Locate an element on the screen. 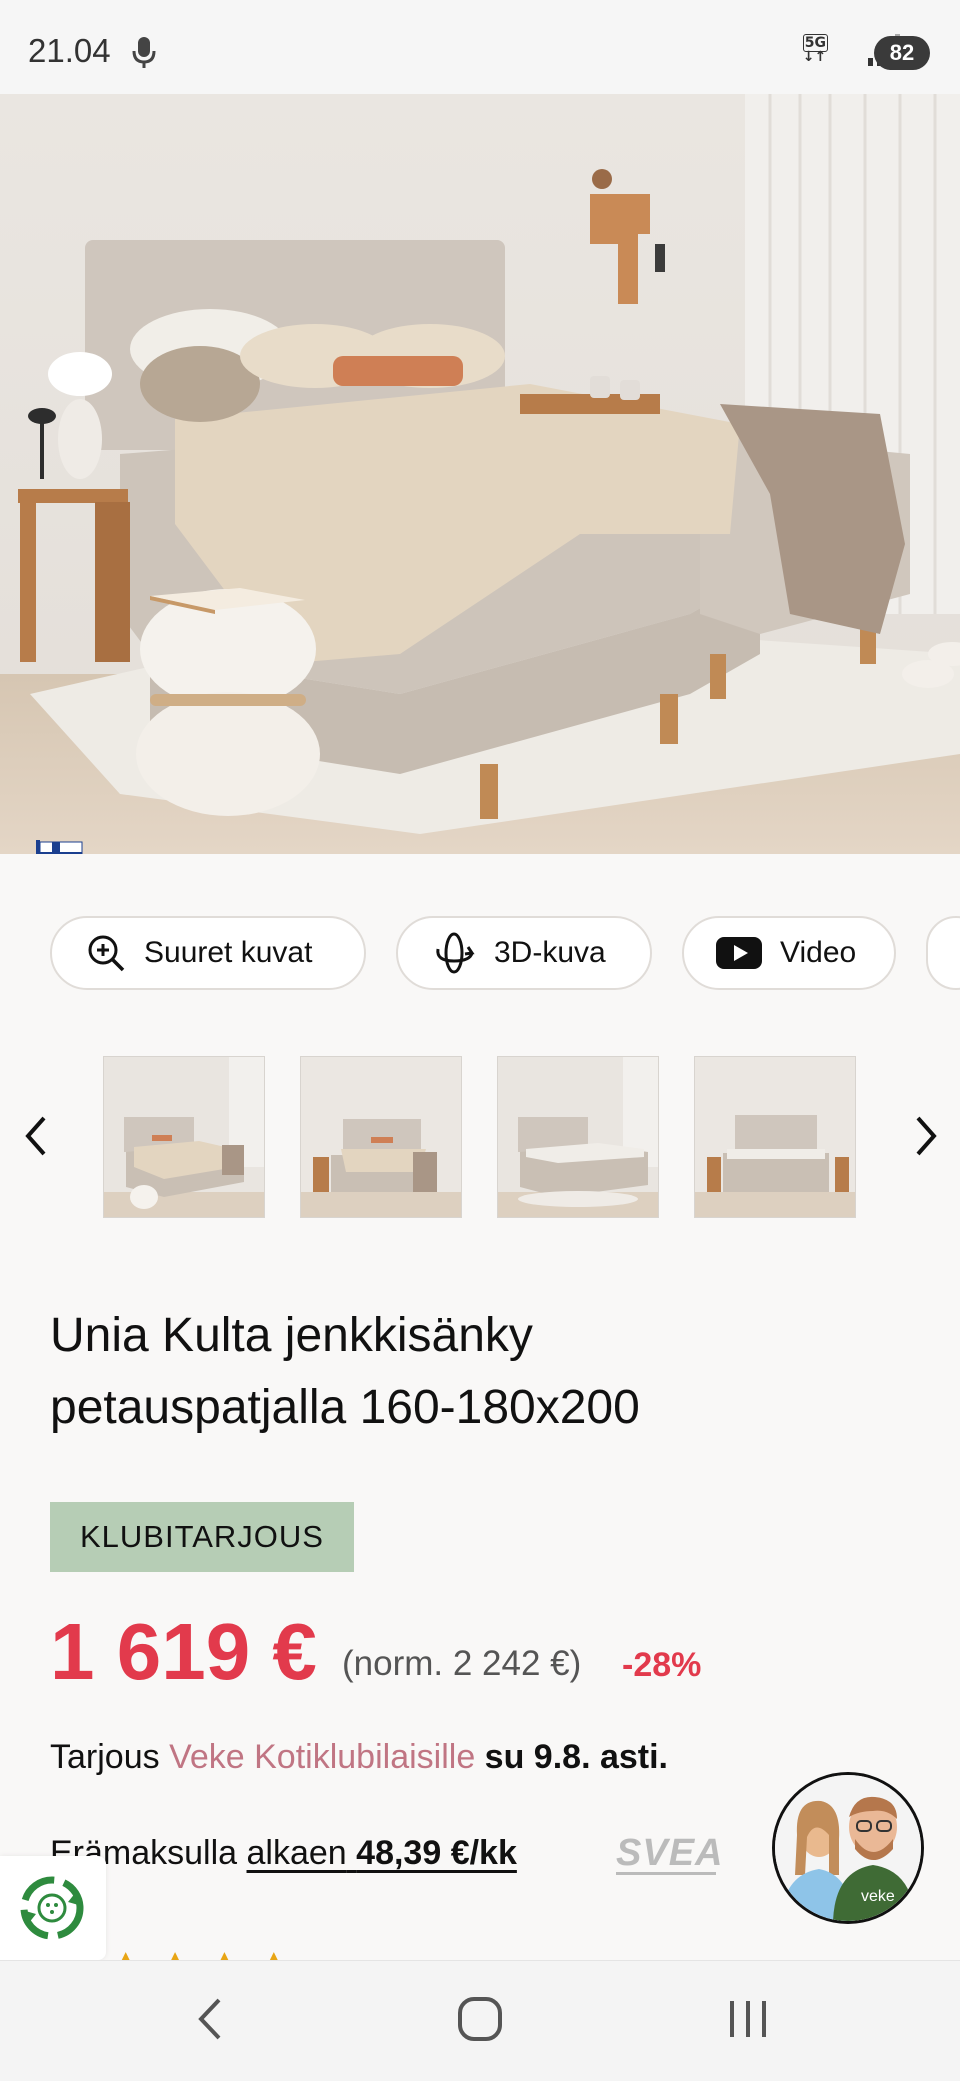  offer-prefix: Tarjous is located at coordinates (110, 1757).